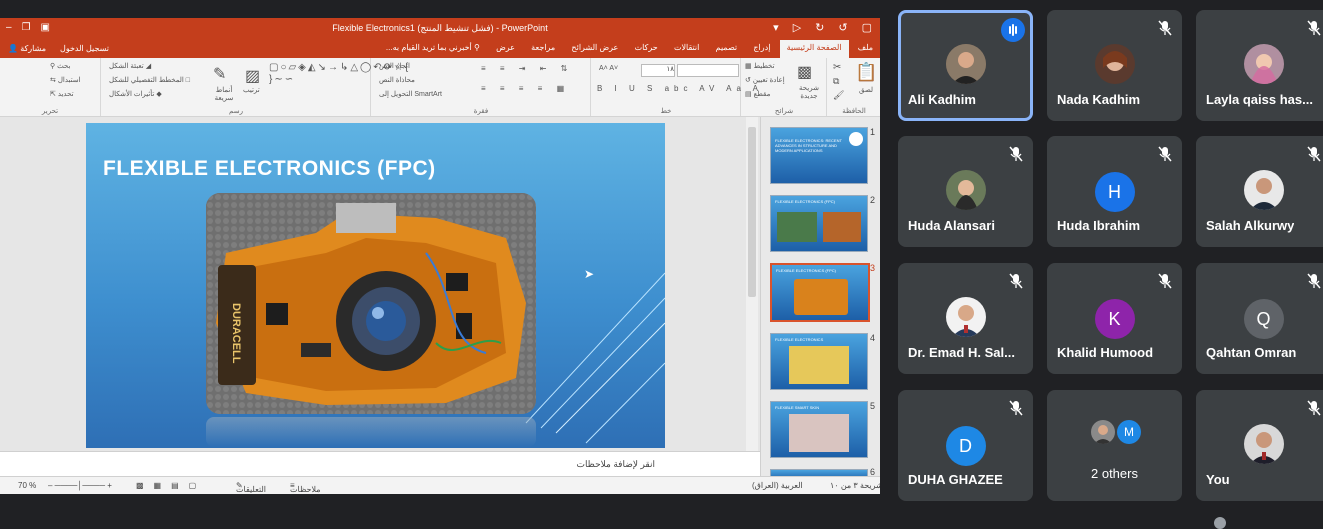  I want to click on self-tile: You, so click(1259, 445).